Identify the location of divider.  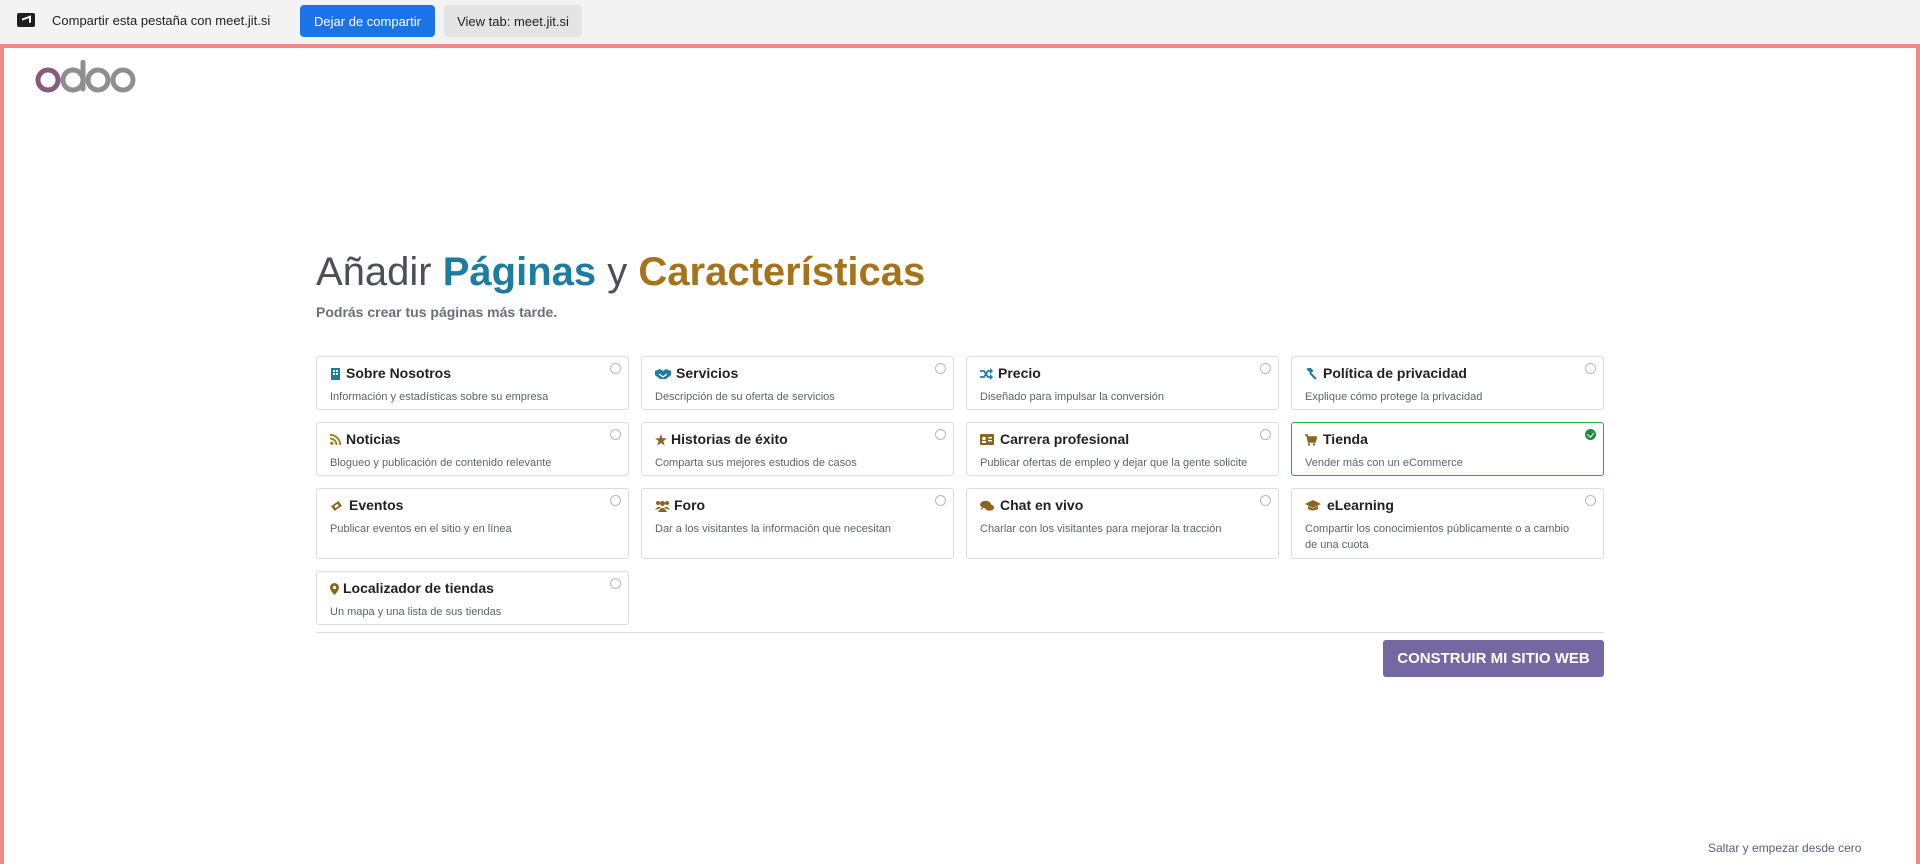
(960, 632).